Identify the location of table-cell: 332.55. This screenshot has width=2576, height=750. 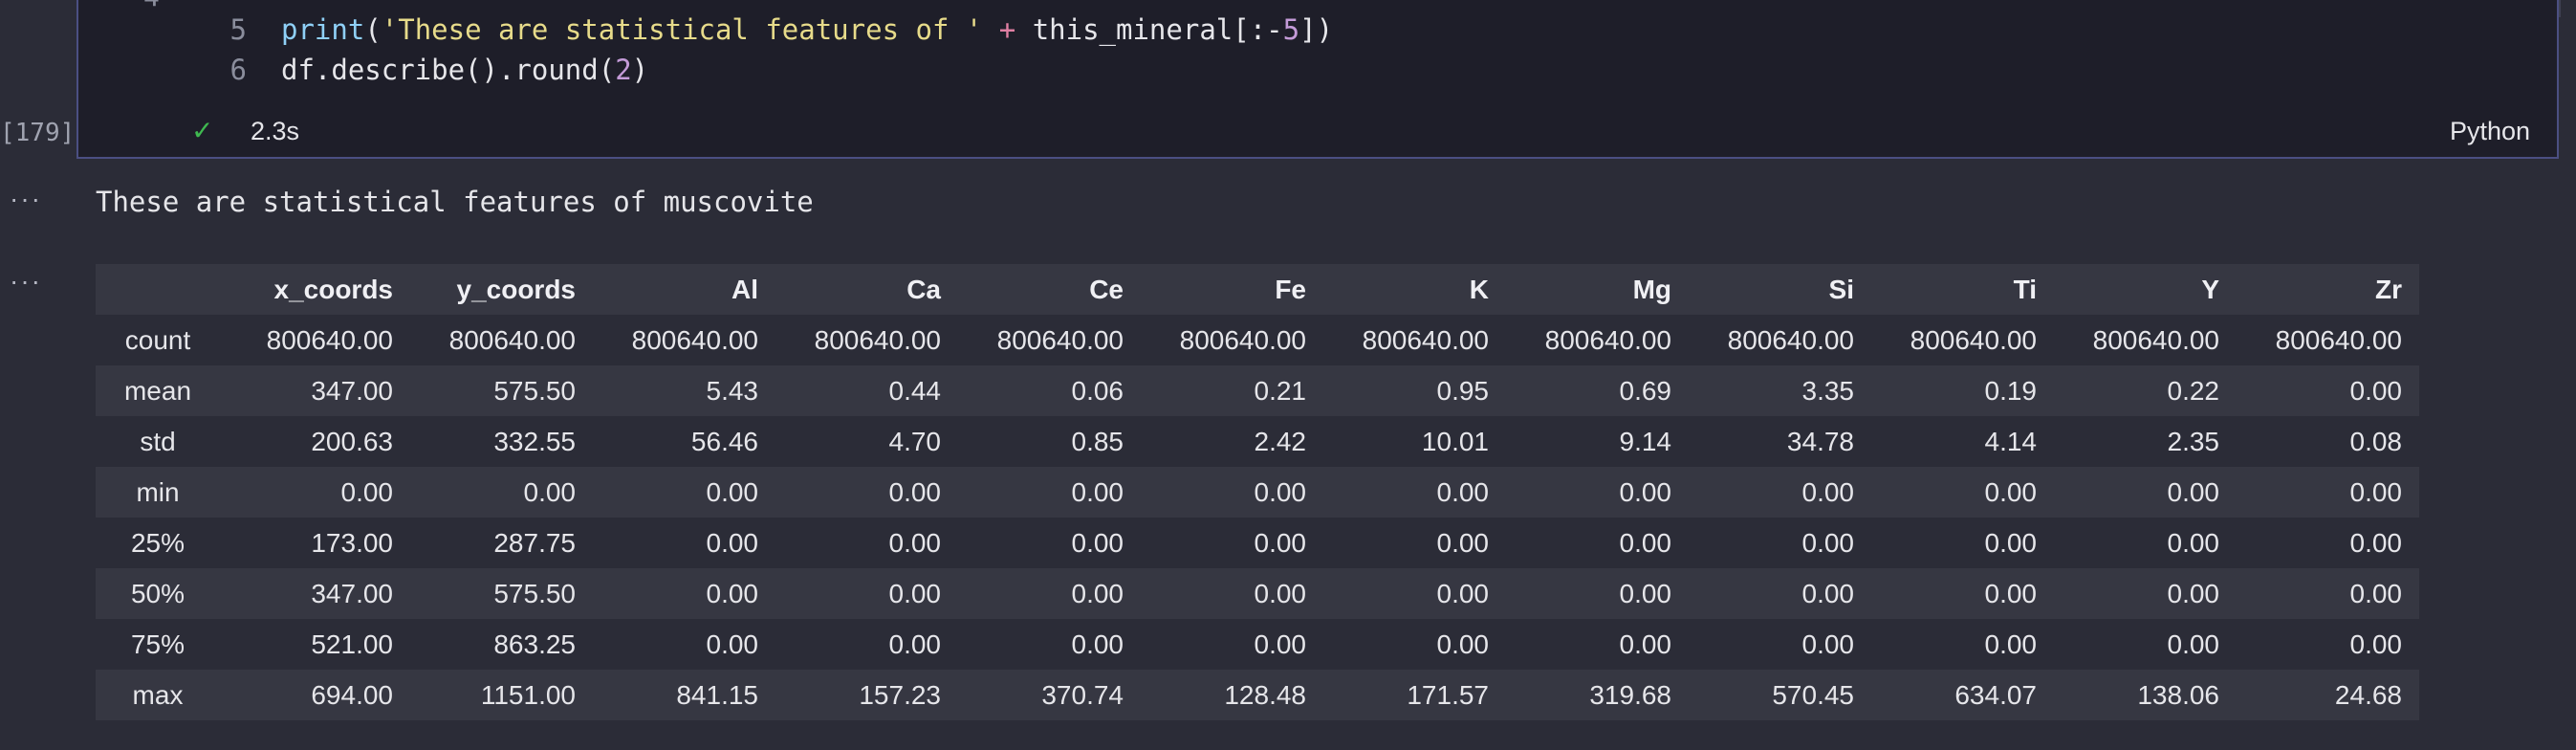
(534, 441).